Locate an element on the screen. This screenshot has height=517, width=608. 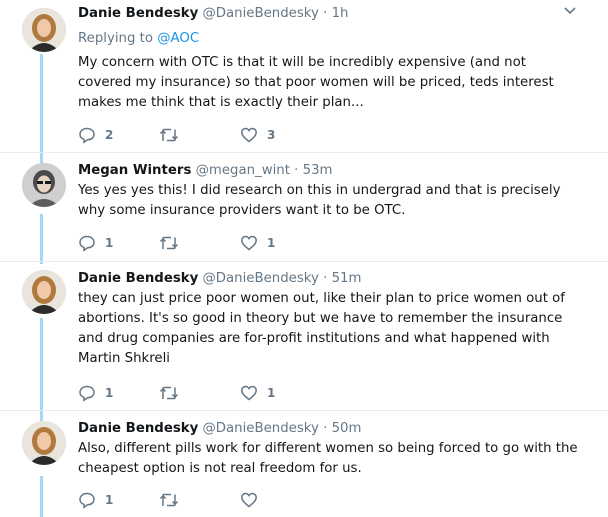
replying-to: Replying to @AOC is located at coordinates (138, 39).